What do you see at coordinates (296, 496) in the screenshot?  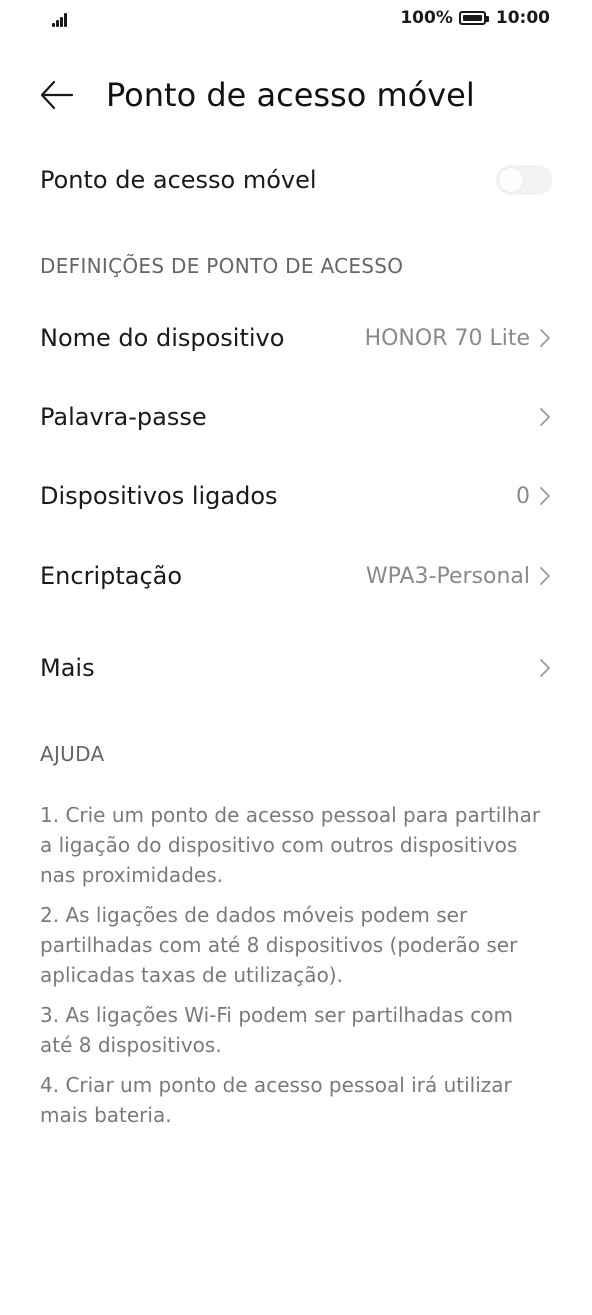 I see `connected-devices-row: Dispositivos ligados 0` at bounding box center [296, 496].